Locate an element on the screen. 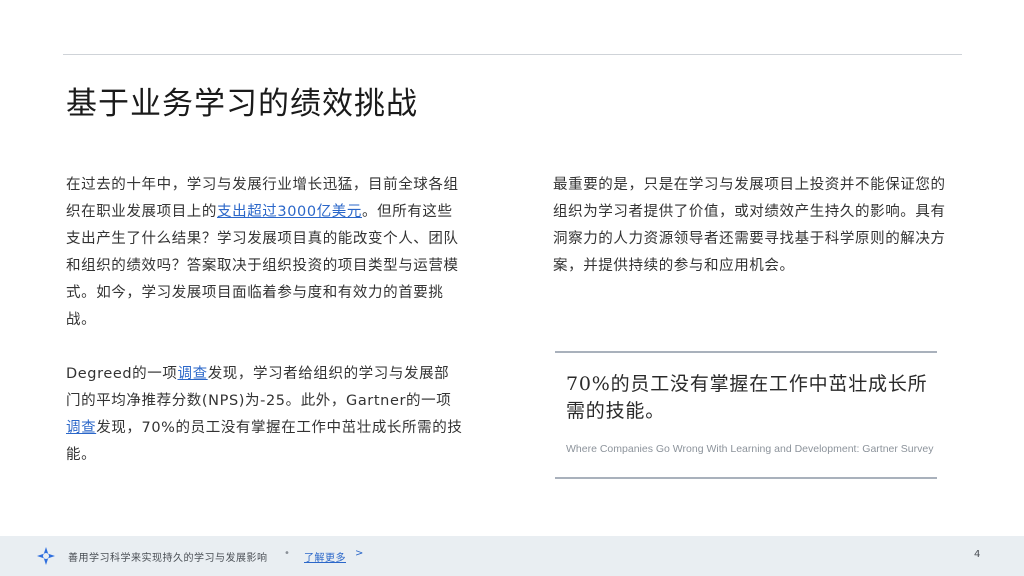  survey-text-1: Degreed的一项 is located at coordinates (122, 374).